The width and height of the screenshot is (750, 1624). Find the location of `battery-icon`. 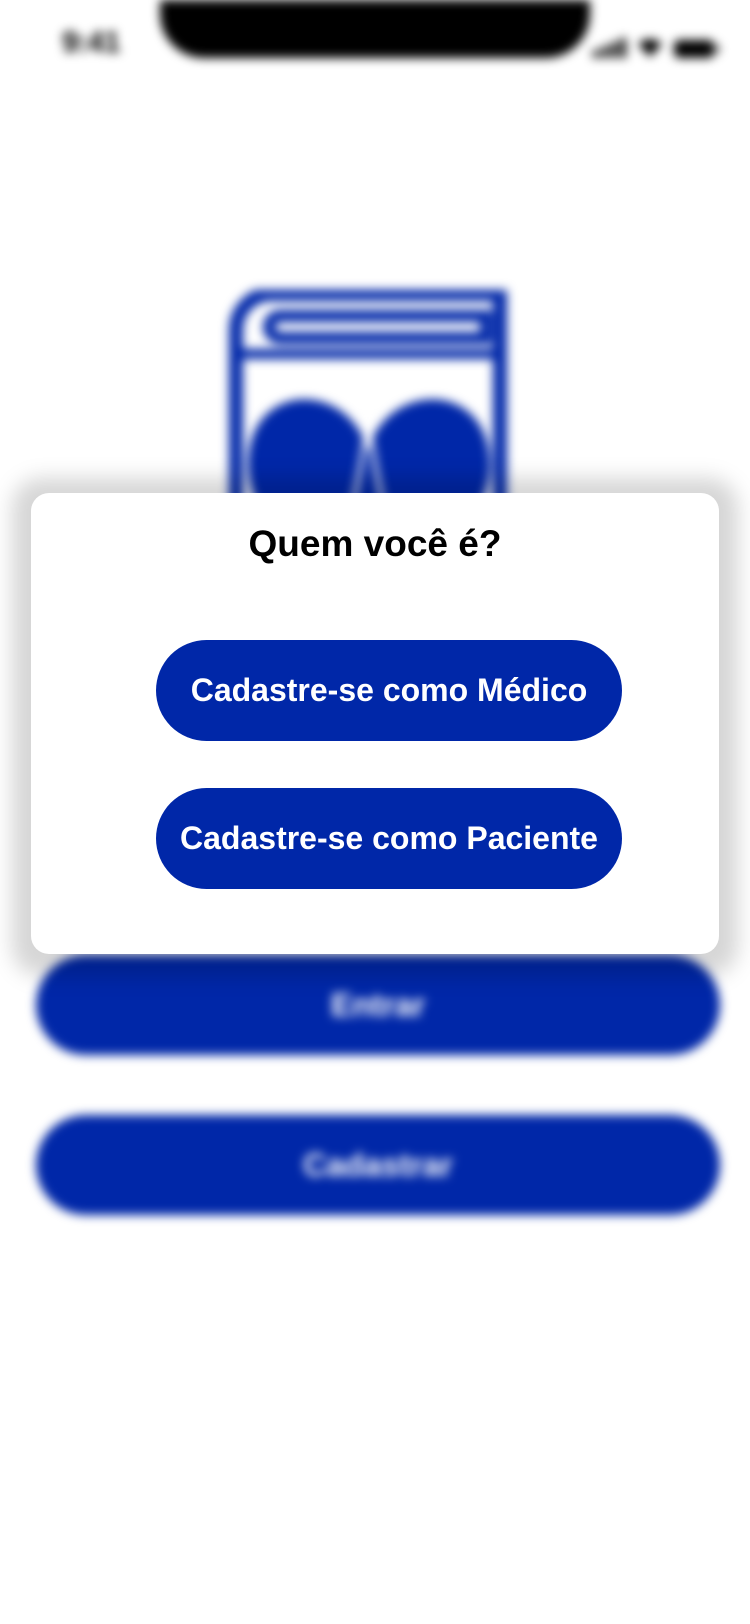

battery-icon is located at coordinates (696, 49).